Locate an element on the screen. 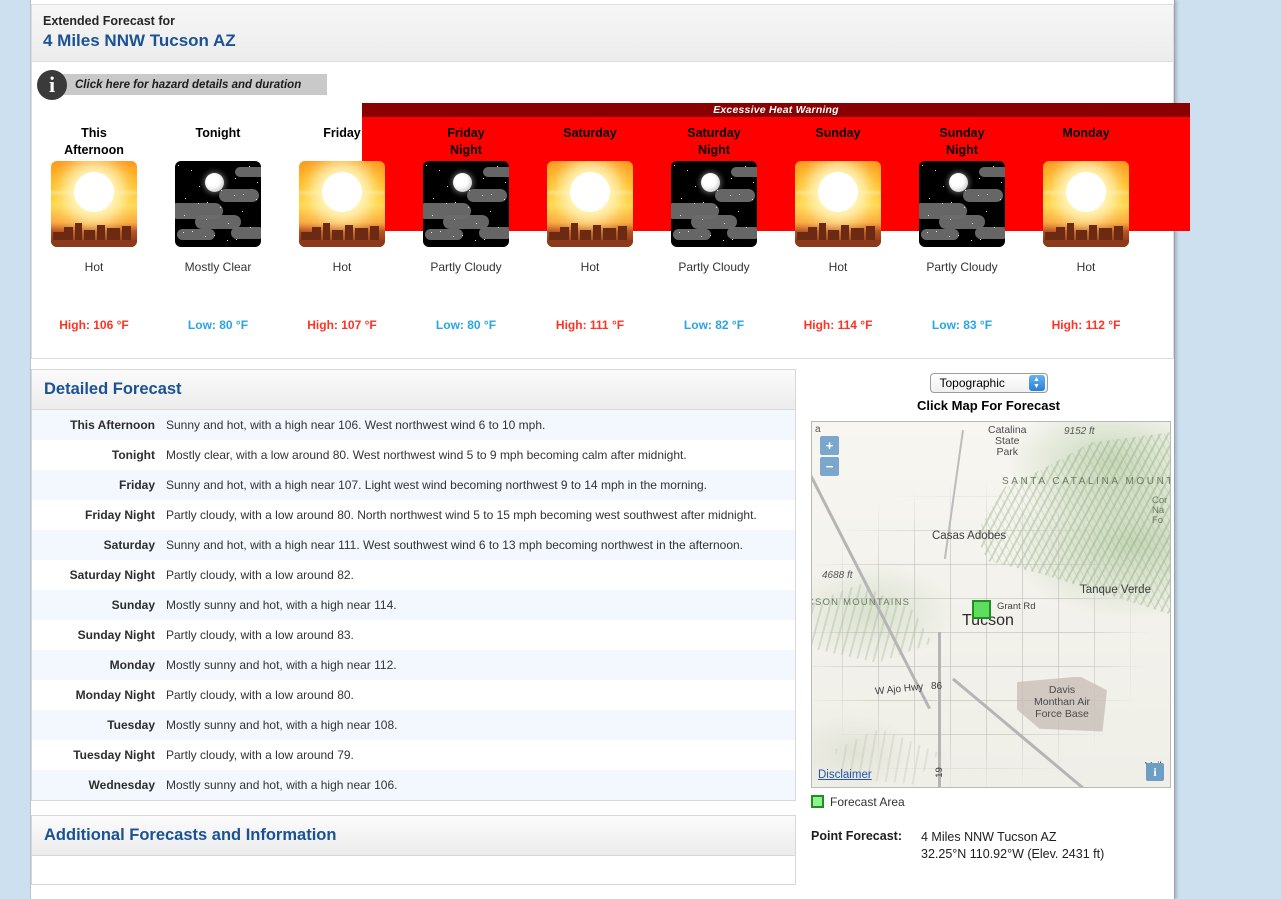 Image resolution: width=1281 pixels, height=899 pixels. forecast-period-condition: Partly Cloudy is located at coordinates (962, 266).